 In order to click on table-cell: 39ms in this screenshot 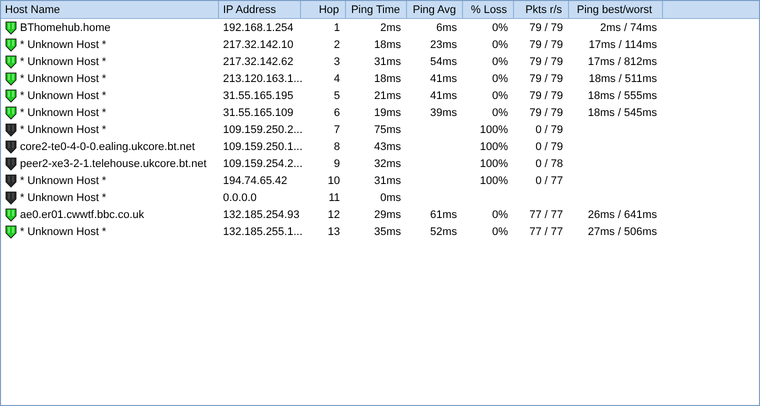, I will do `click(443, 112)`.